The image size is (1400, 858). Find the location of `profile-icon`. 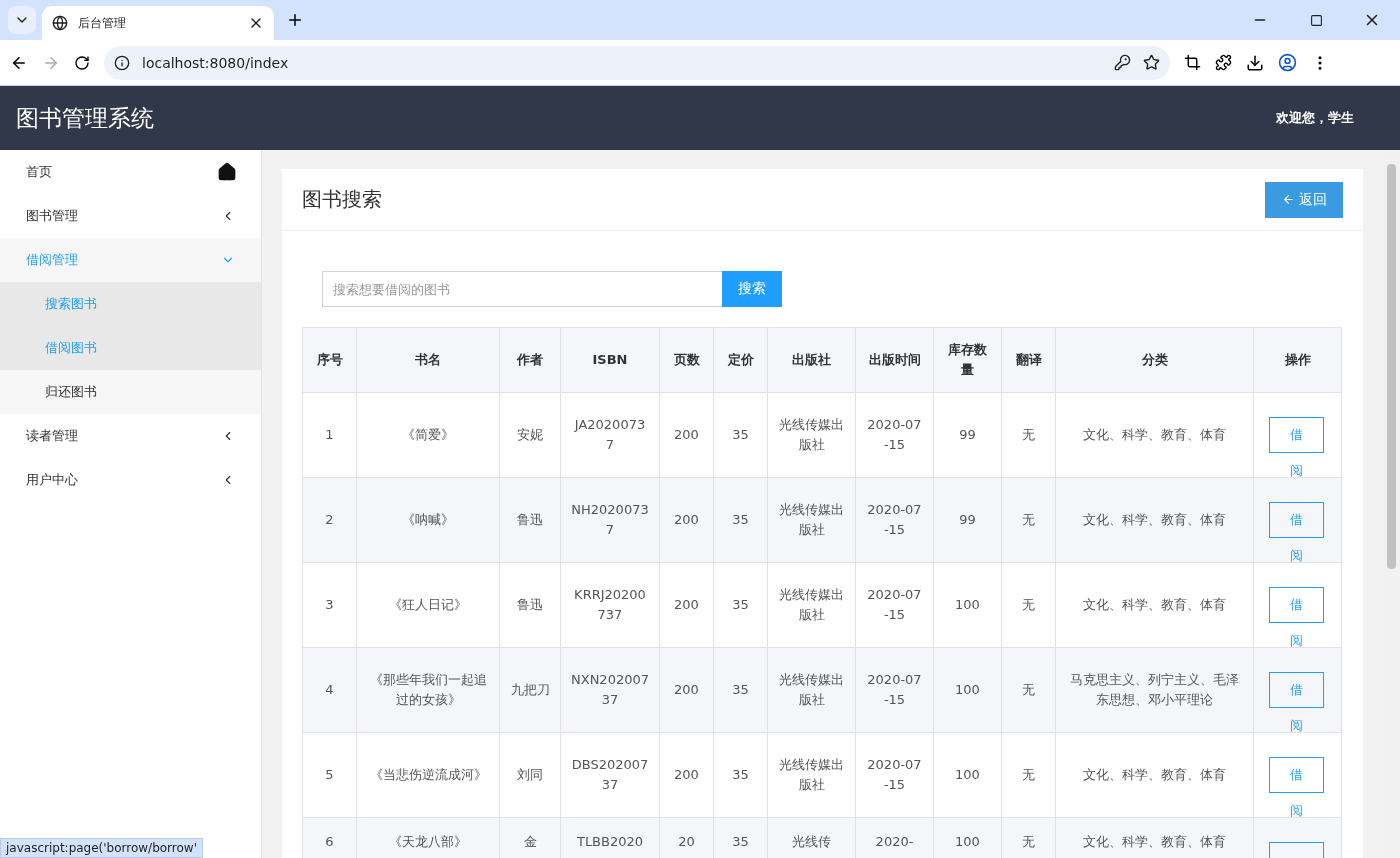

profile-icon is located at coordinates (1287, 62).